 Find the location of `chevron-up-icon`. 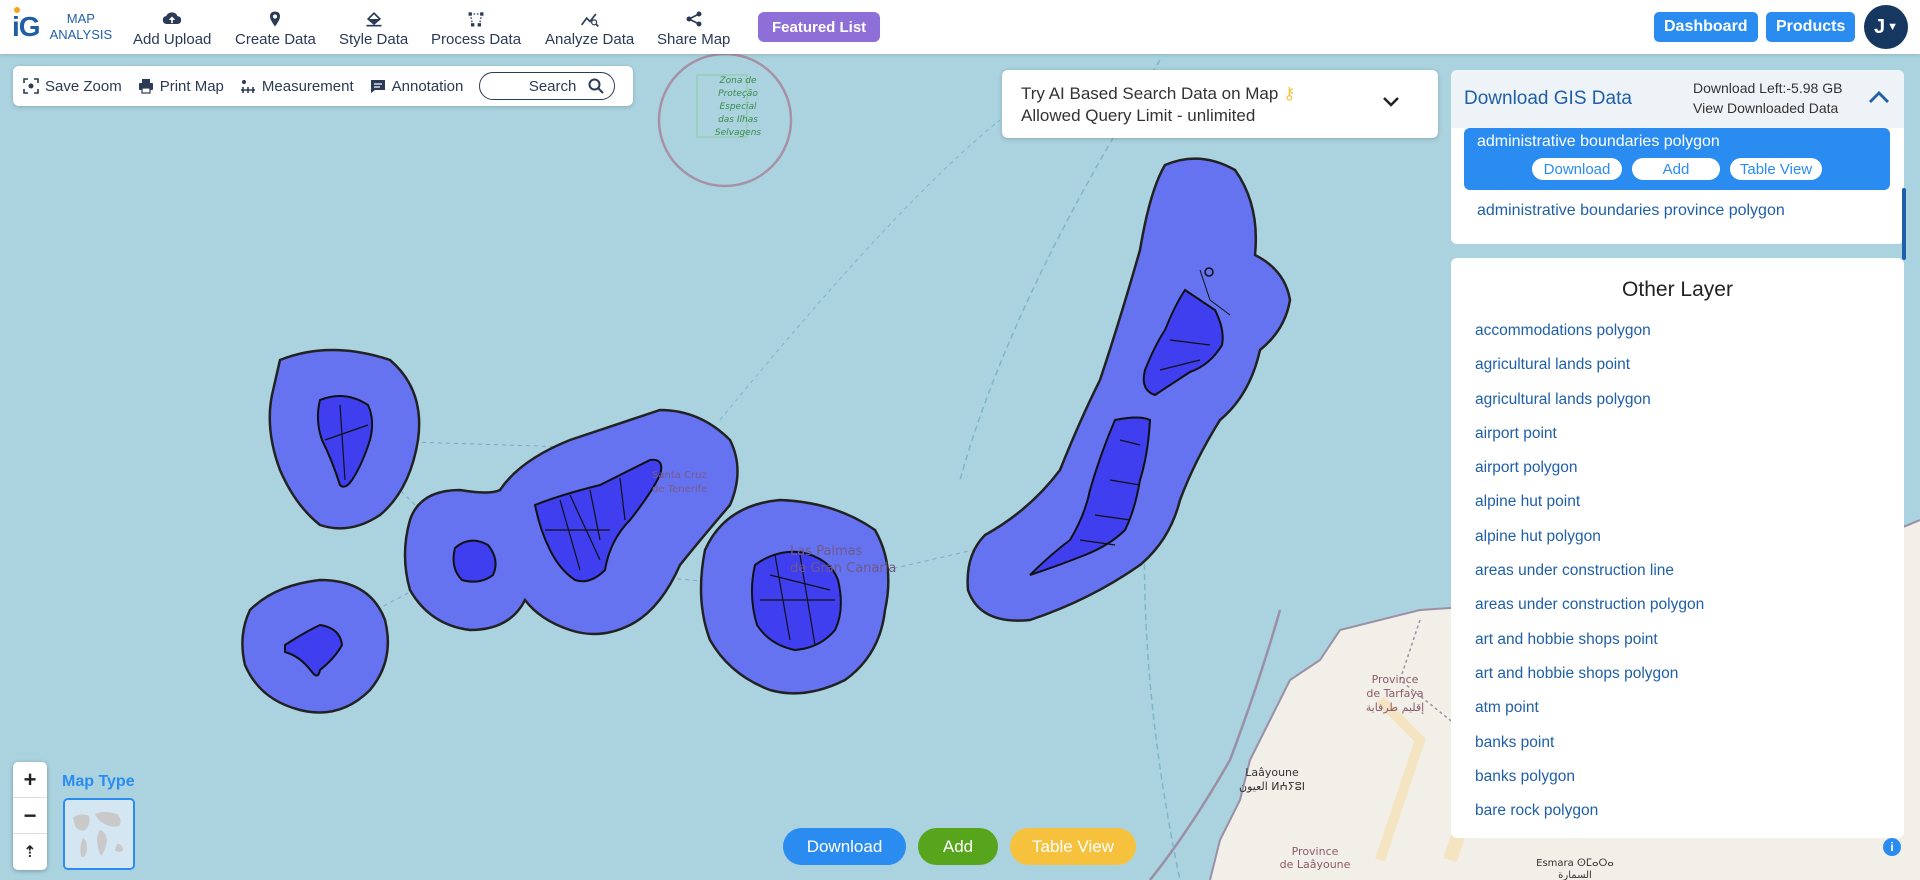

chevron-up-icon is located at coordinates (1879, 97).